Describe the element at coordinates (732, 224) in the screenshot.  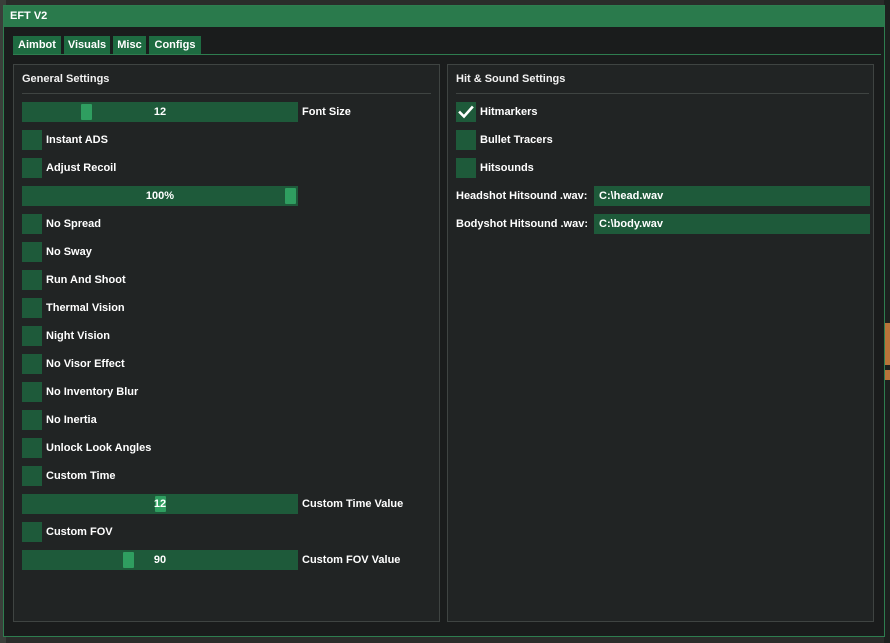
I see `bodyshot-hitsound-input: C:\body.wav` at that location.